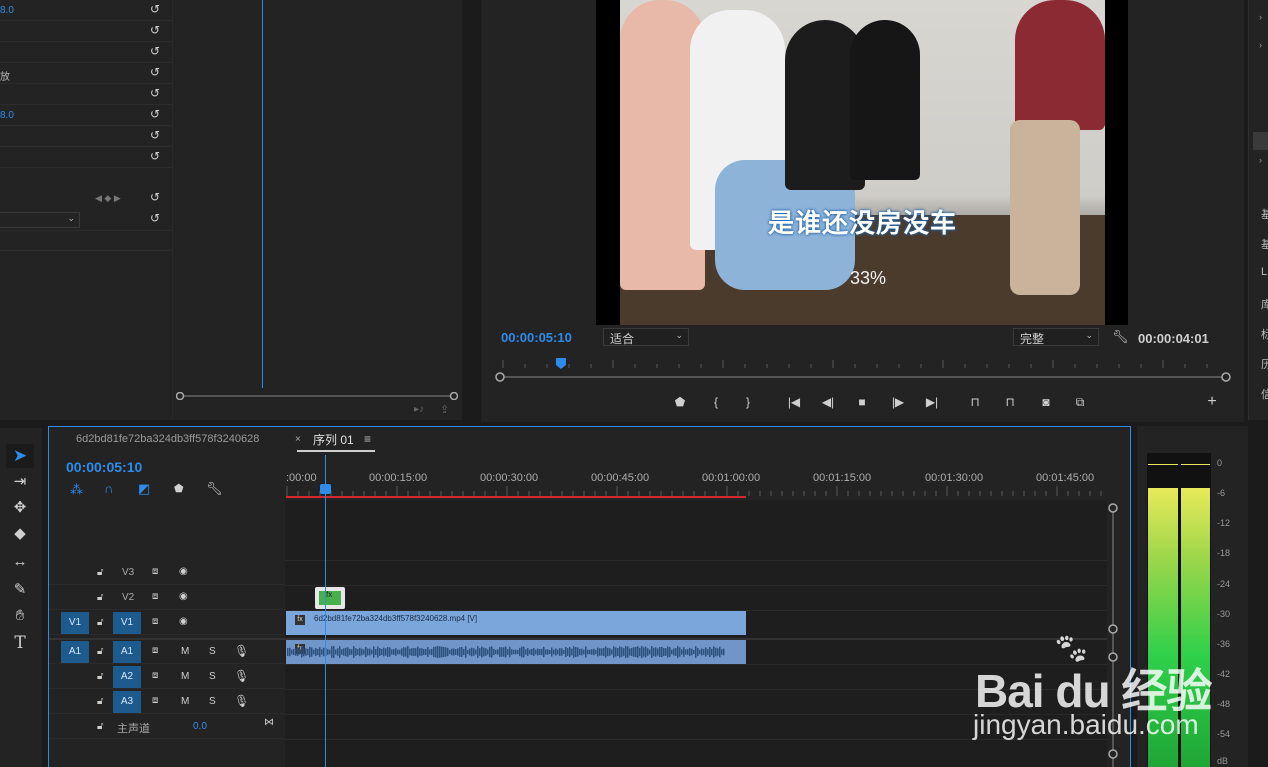 The height and width of the screenshot is (767, 1268). I want to click on export-icon: ⇪, so click(444, 409).